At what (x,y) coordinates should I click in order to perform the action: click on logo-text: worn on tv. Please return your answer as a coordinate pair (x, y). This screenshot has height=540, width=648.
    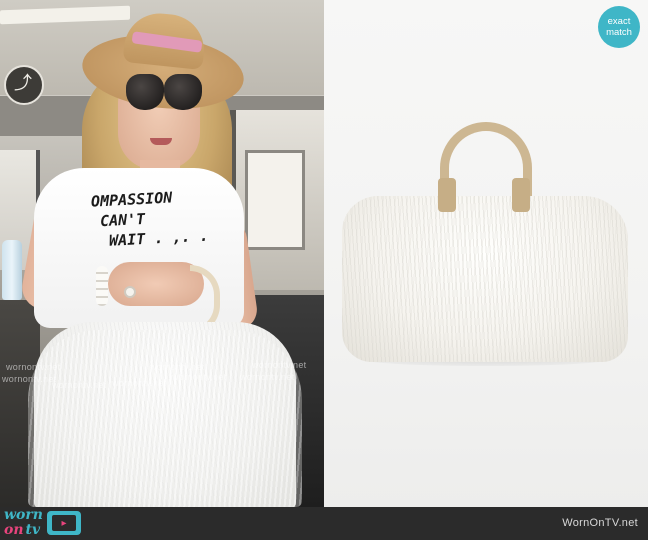
    Looking at the image, I should click on (23, 522).